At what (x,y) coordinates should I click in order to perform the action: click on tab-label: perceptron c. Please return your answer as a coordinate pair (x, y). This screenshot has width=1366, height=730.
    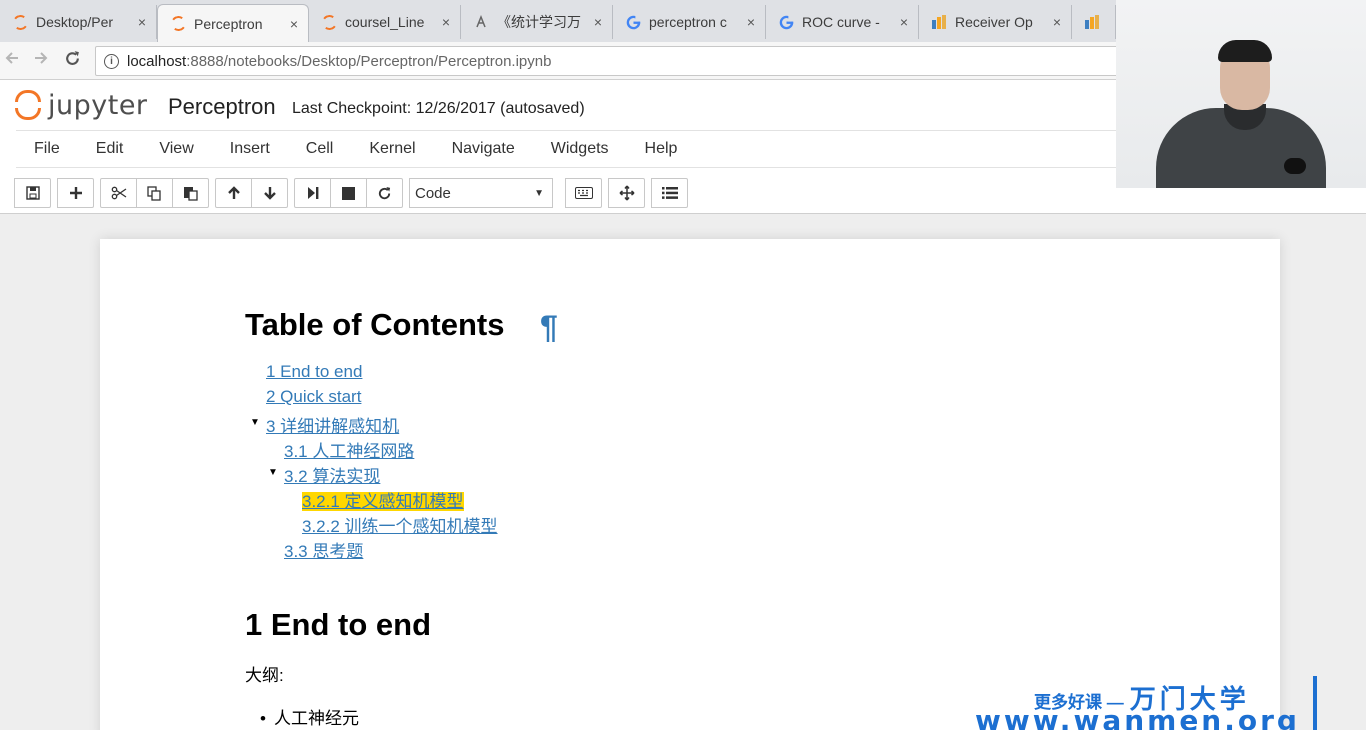
    Looking at the image, I should click on (688, 22).